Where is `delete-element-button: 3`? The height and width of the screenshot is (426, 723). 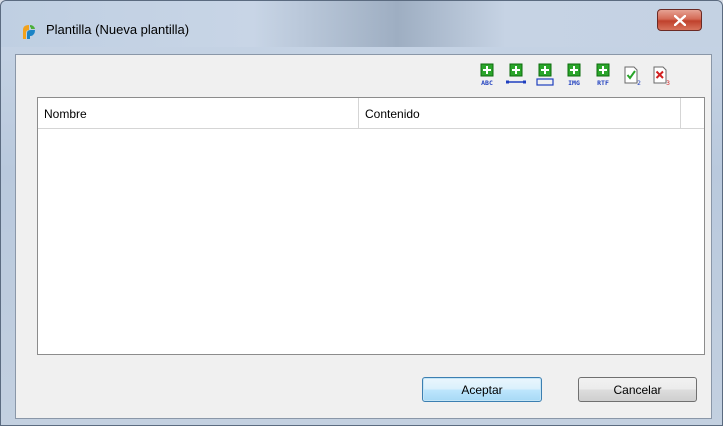 delete-element-button: 3 is located at coordinates (661, 76).